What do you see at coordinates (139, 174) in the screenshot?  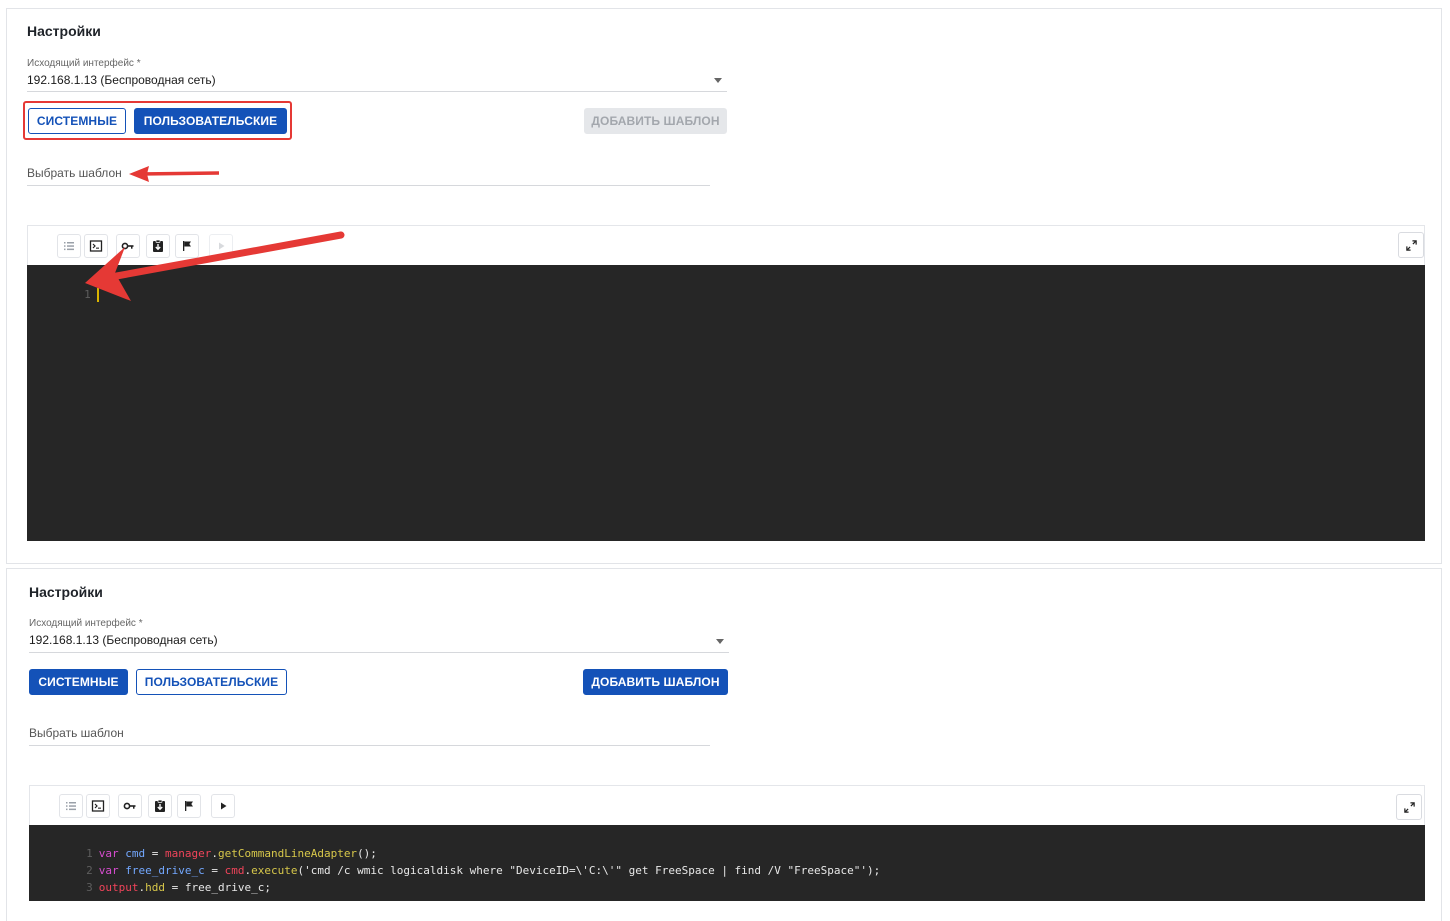 I see `annotation-arrow-head` at bounding box center [139, 174].